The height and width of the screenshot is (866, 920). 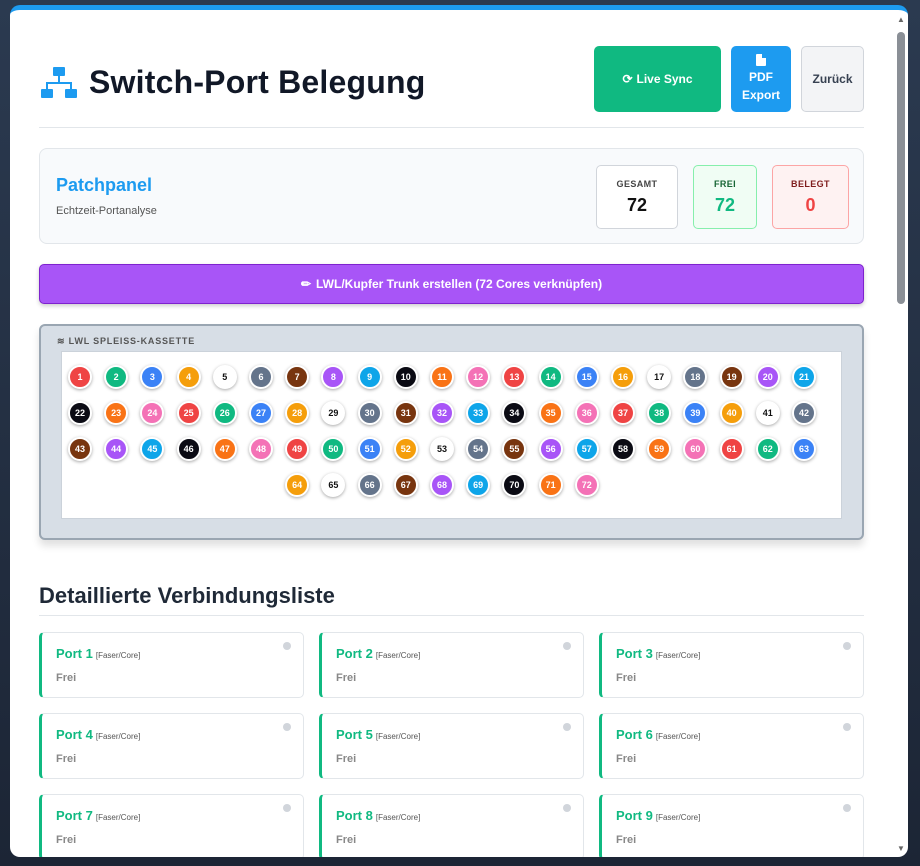 What do you see at coordinates (297, 485) in the screenshot?
I see `fiber-port: 64` at bounding box center [297, 485].